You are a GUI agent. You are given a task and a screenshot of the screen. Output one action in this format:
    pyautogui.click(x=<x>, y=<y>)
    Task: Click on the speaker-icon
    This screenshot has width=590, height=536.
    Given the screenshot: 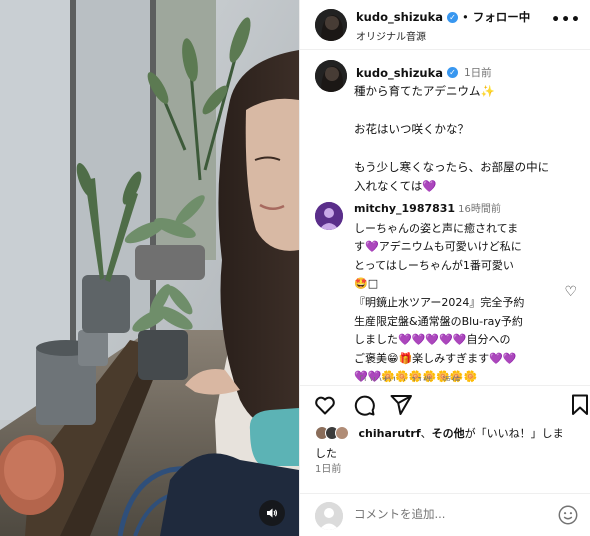 What is the action you would take?
    pyautogui.click(x=272, y=513)
    